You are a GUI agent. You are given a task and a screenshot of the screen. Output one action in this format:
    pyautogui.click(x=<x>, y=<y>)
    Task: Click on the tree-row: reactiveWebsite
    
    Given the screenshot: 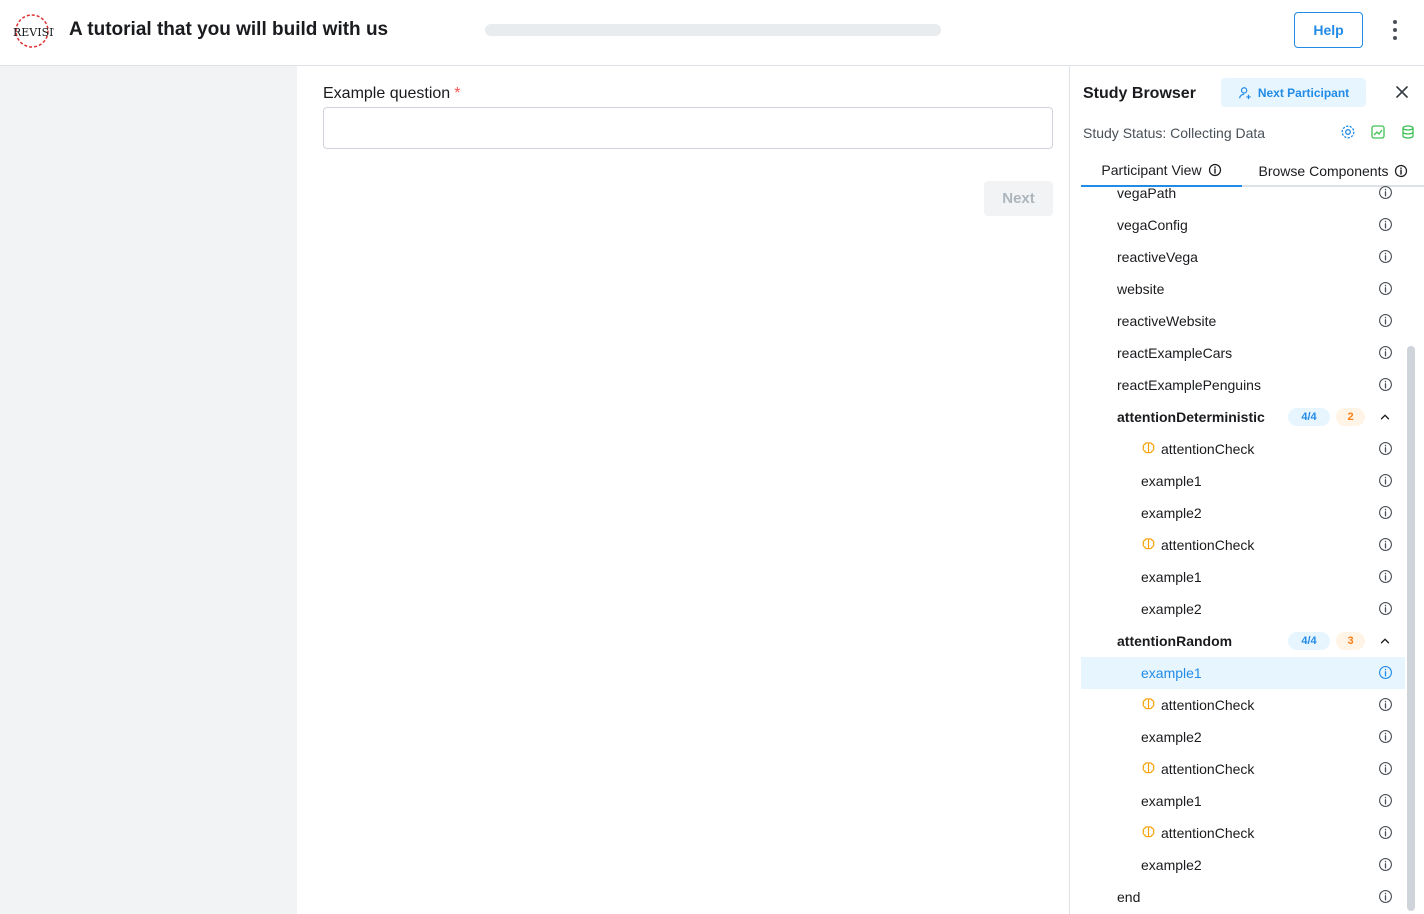 What is the action you would take?
    pyautogui.click(x=1243, y=321)
    